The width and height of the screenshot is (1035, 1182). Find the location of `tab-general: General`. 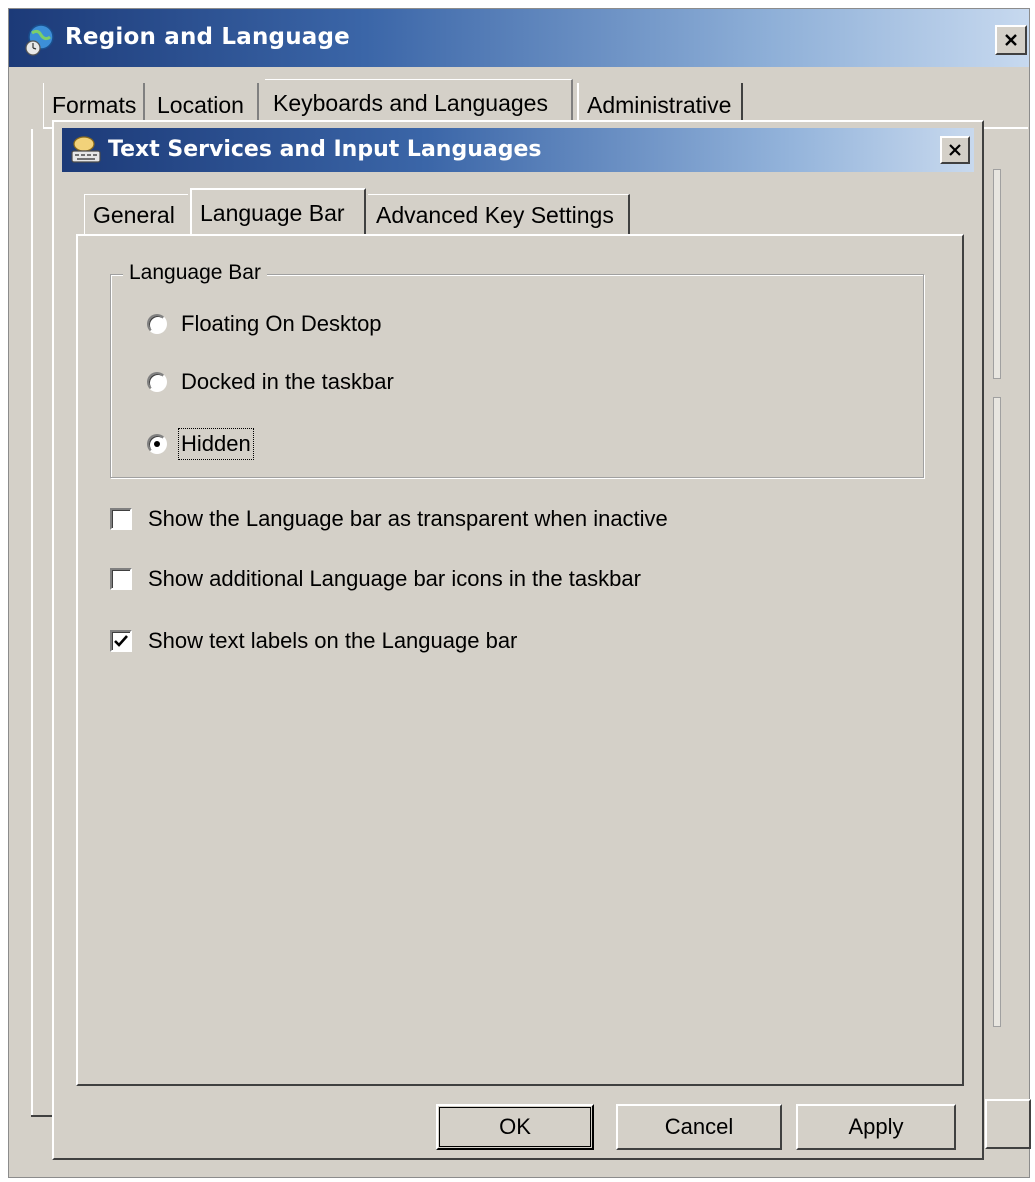

tab-general: General is located at coordinates (136, 215).